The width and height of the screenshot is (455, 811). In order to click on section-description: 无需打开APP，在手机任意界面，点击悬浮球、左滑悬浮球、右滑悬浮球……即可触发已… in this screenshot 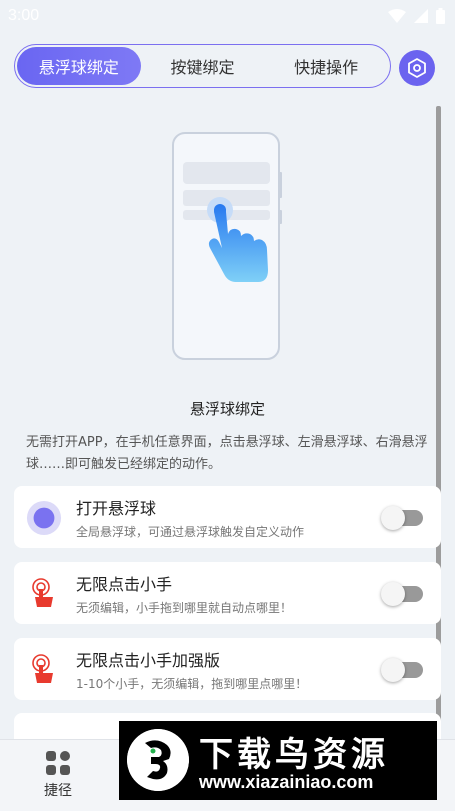, I will do `click(227, 453)`.